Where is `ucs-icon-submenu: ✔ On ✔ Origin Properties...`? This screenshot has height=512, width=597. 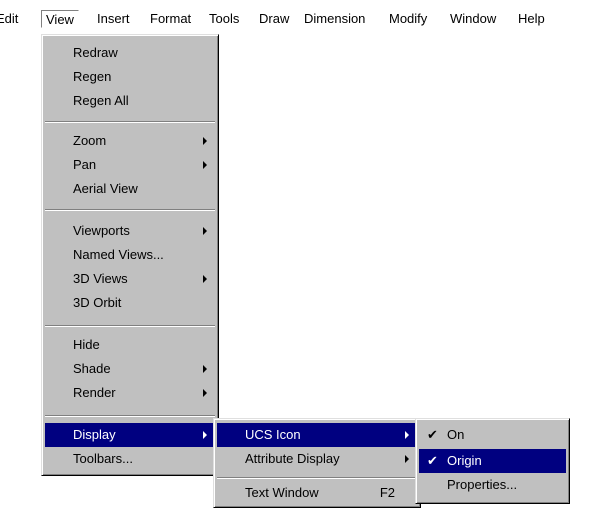
ucs-icon-submenu: ✔ On ✔ Origin Properties... is located at coordinates (492, 461).